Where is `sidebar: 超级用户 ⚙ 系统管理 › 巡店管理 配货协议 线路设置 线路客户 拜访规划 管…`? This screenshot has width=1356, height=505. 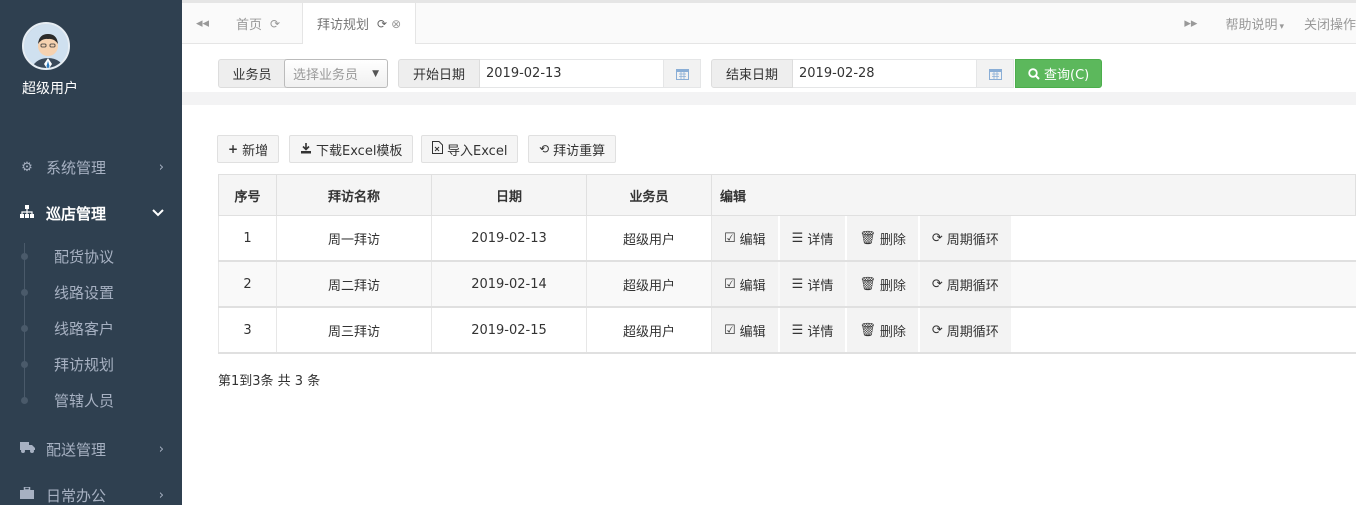 sidebar: 超级用户 ⚙ 系统管理 › 巡店管理 配货协议 线路设置 线路客户 拜访规划 管… is located at coordinates (91, 252).